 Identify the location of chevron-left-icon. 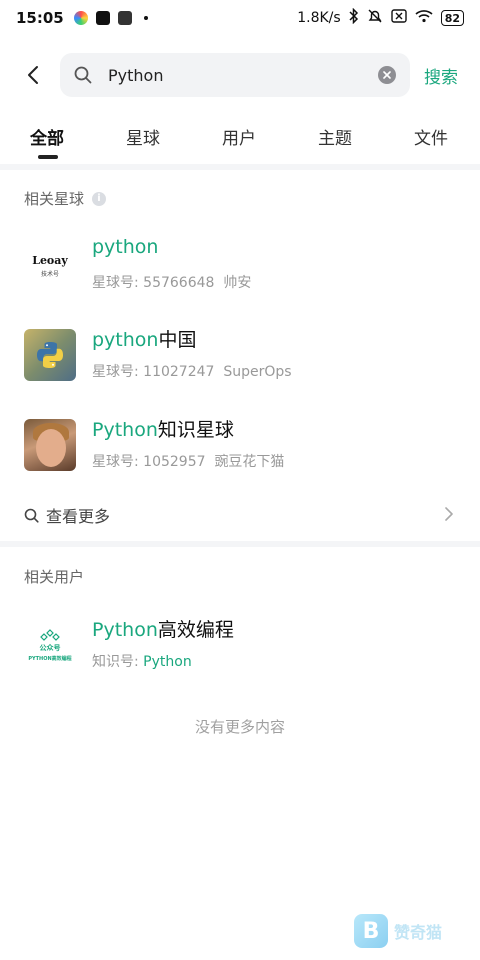
(33, 75).